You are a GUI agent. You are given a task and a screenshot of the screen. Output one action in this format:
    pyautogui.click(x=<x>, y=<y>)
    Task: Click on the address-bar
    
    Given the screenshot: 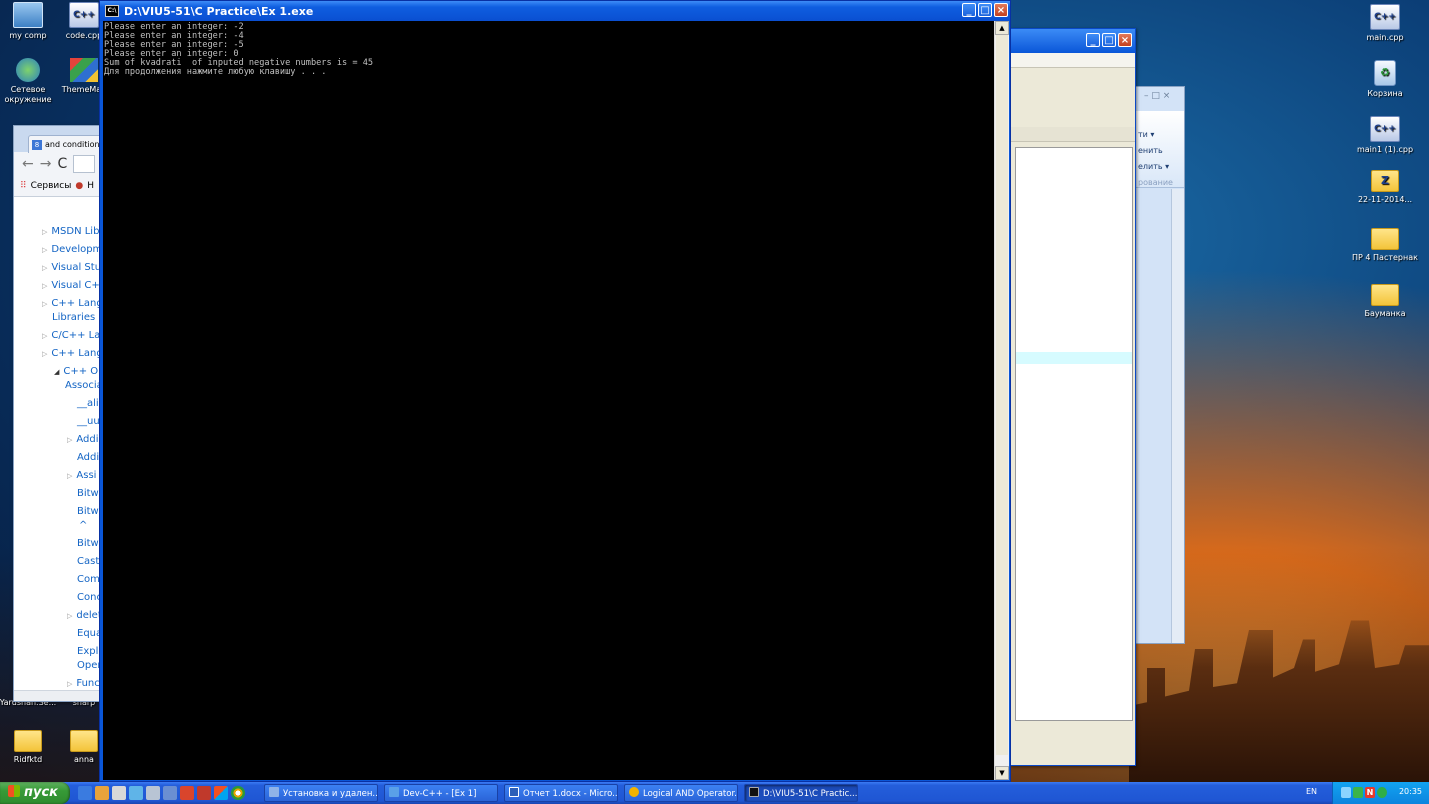 What is the action you would take?
    pyautogui.click(x=84, y=164)
    